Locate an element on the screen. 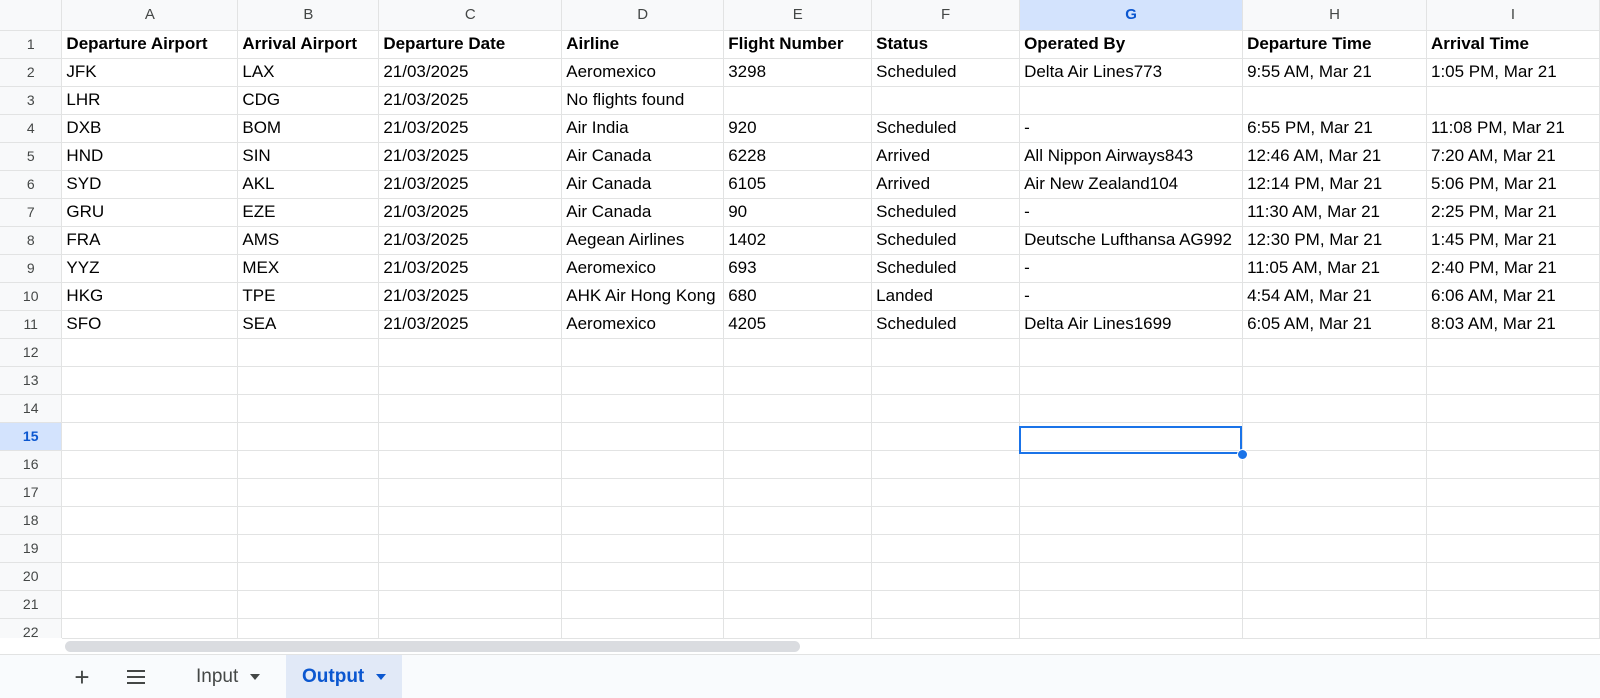  cell-g3 is located at coordinates (1131, 100).